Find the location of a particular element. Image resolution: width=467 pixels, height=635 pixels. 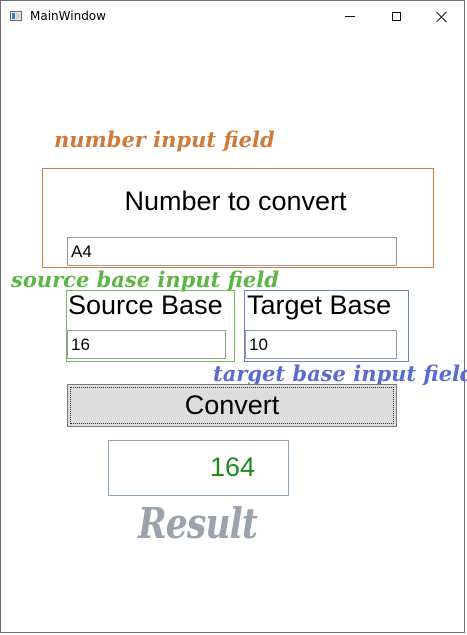

source-field-annotation: source base input field is located at coordinates (145, 279).